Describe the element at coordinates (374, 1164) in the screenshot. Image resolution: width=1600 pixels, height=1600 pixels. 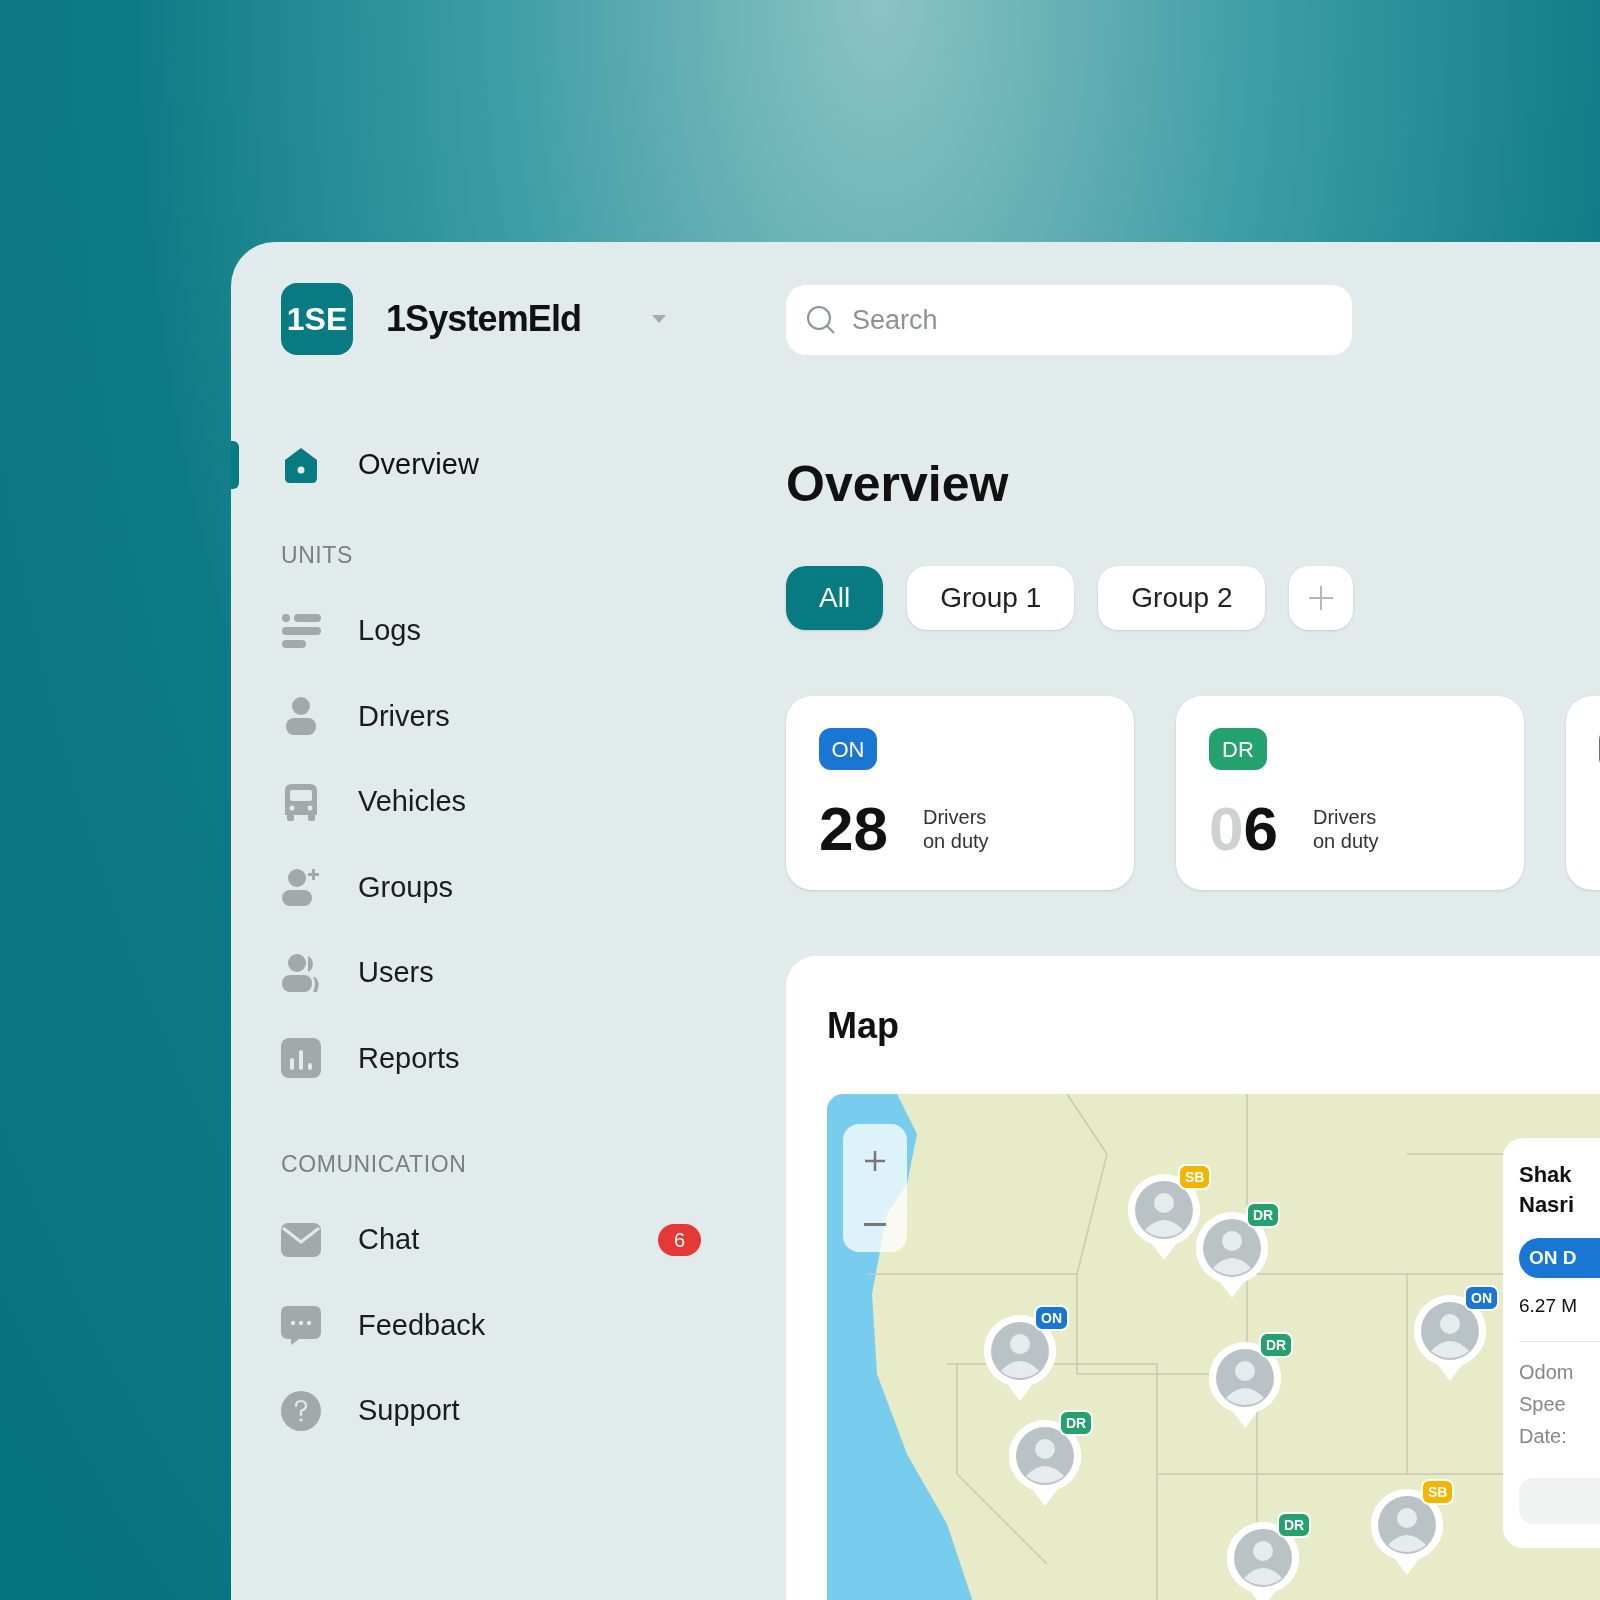
I see `section-heading: COMUNICATION` at that location.